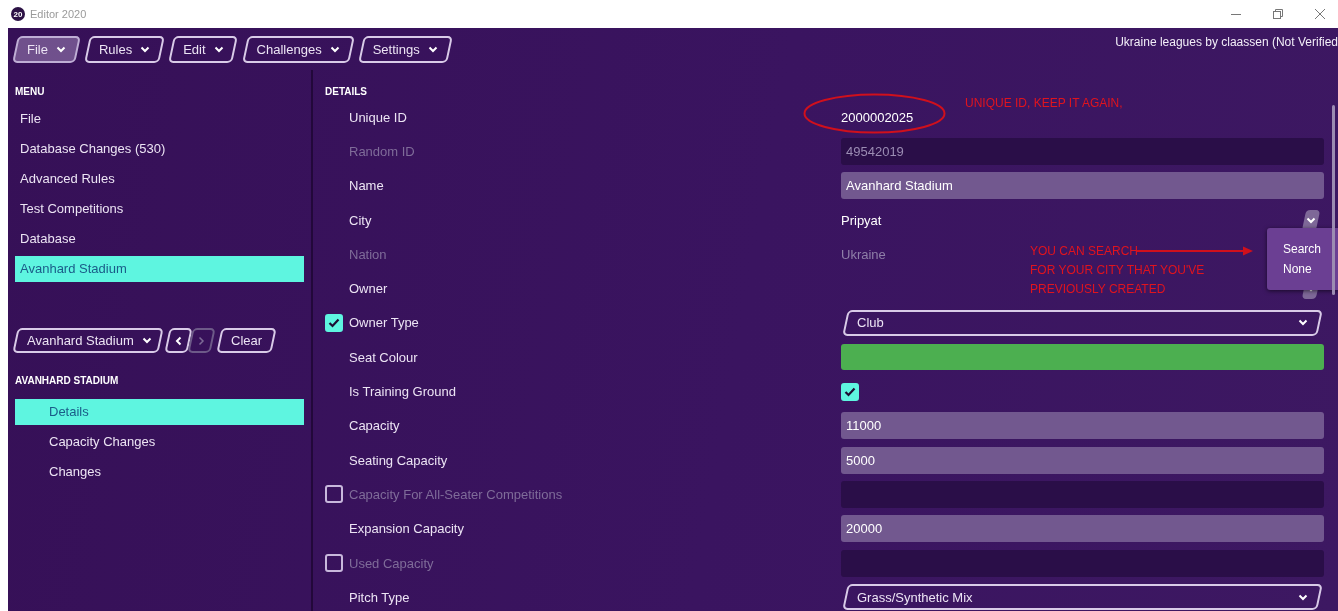 This screenshot has height=611, width=1338. What do you see at coordinates (203, 49) in the screenshot?
I see `menu-button: Edit` at bounding box center [203, 49].